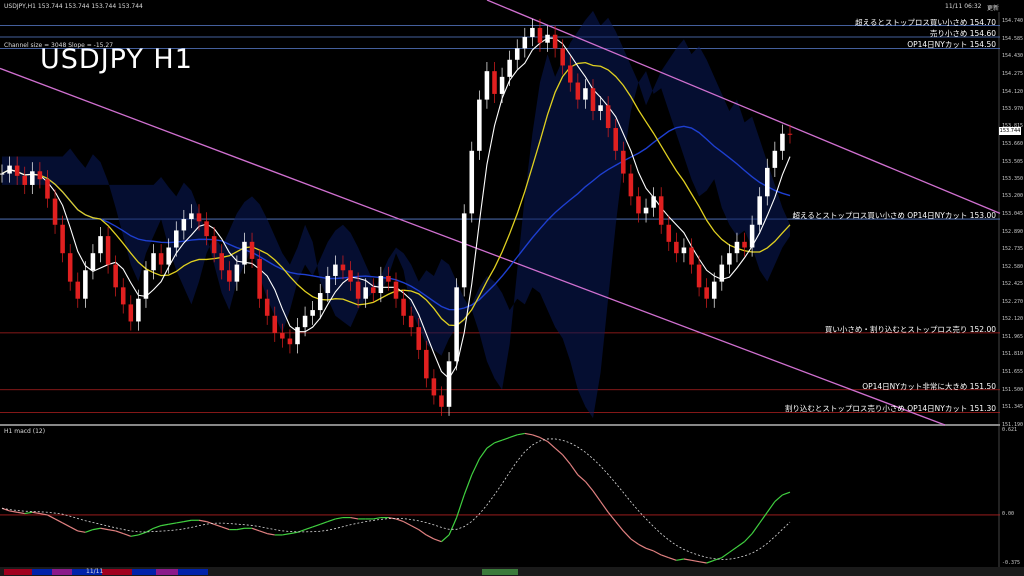 The width and height of the screenshot is (1024, 576). Describe the element at coordinates (512, 571) in the screenshot. I see `bottom-bar: 11/11` at that location.